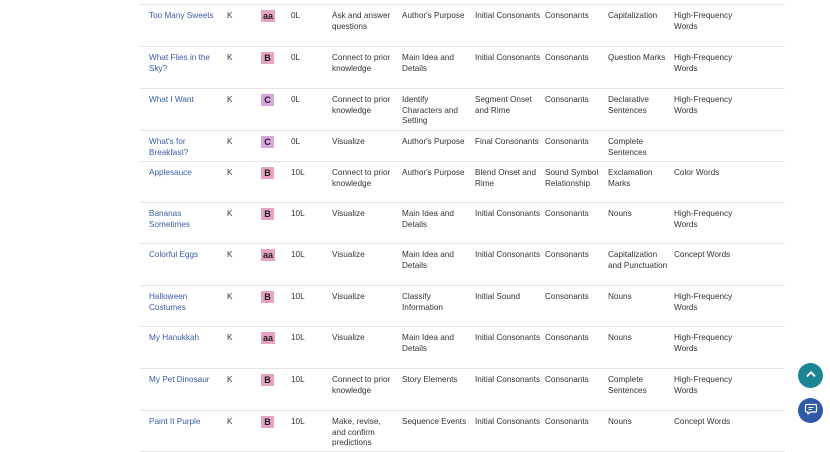 Image resolution: width=830 pixels, height=452 pixels. Describe the element at coordinates (638, 260) in the screenshot. I see `grammar-cell: Capitalization and Punctuation` at that location.